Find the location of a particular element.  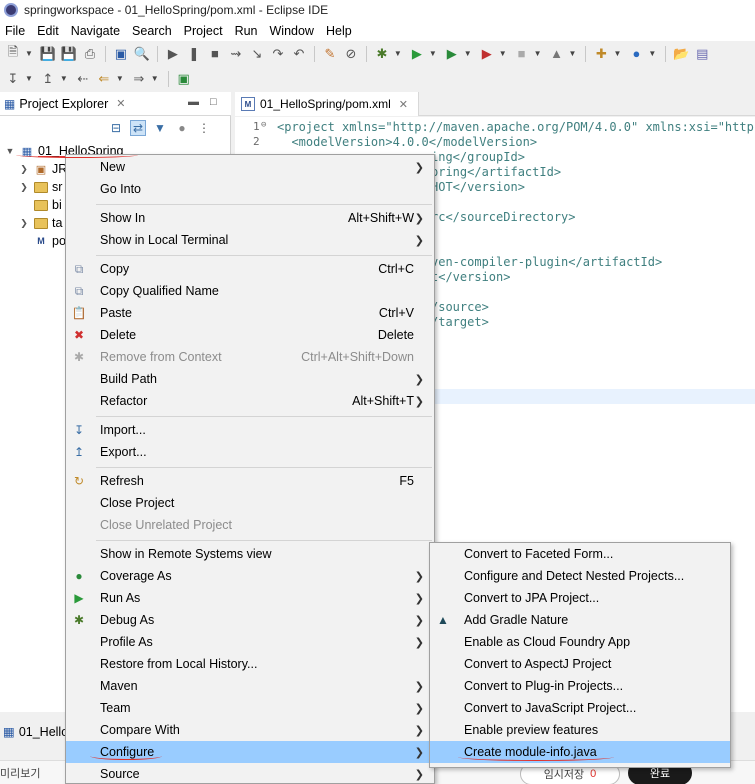

collapse-all-icon: ⊟ is located at coordinates (116, 128).